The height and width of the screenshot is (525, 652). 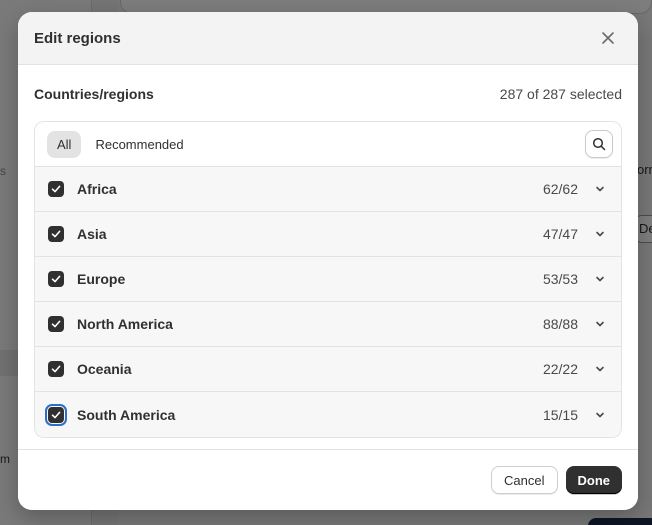 What do you see at coordinates (139, 144) in the screenshot?
I see `tab-recommended: Recommended` at bounding box center [139, 144].